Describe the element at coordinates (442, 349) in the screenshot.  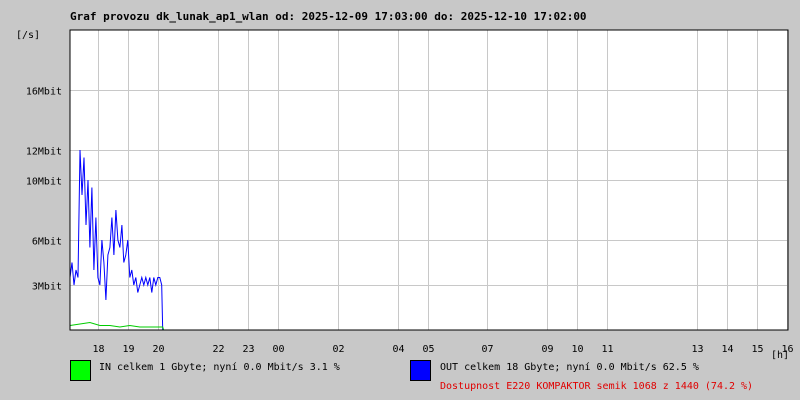
I see `x-tick-labels: 18 19 20 22 23 00 02 04 05 07 09 10 11 13 14 15 16` at that location.